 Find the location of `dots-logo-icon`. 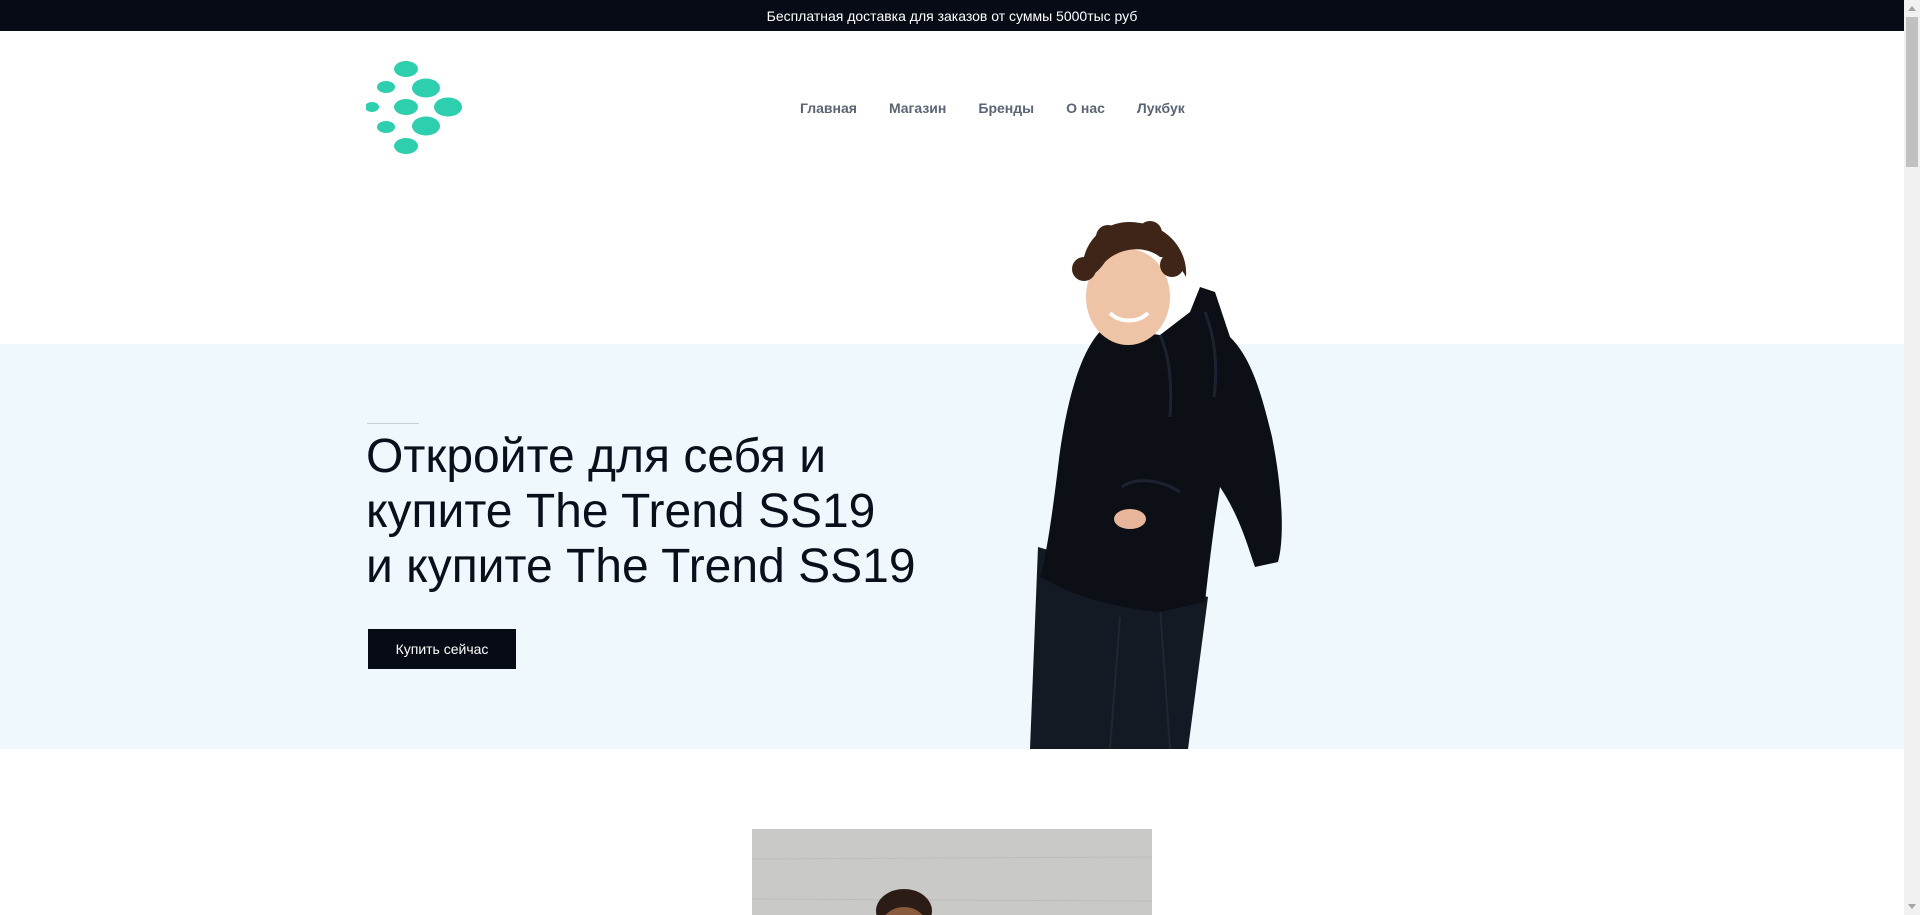

dots-logo-icon is located at coordinates (418, 109).